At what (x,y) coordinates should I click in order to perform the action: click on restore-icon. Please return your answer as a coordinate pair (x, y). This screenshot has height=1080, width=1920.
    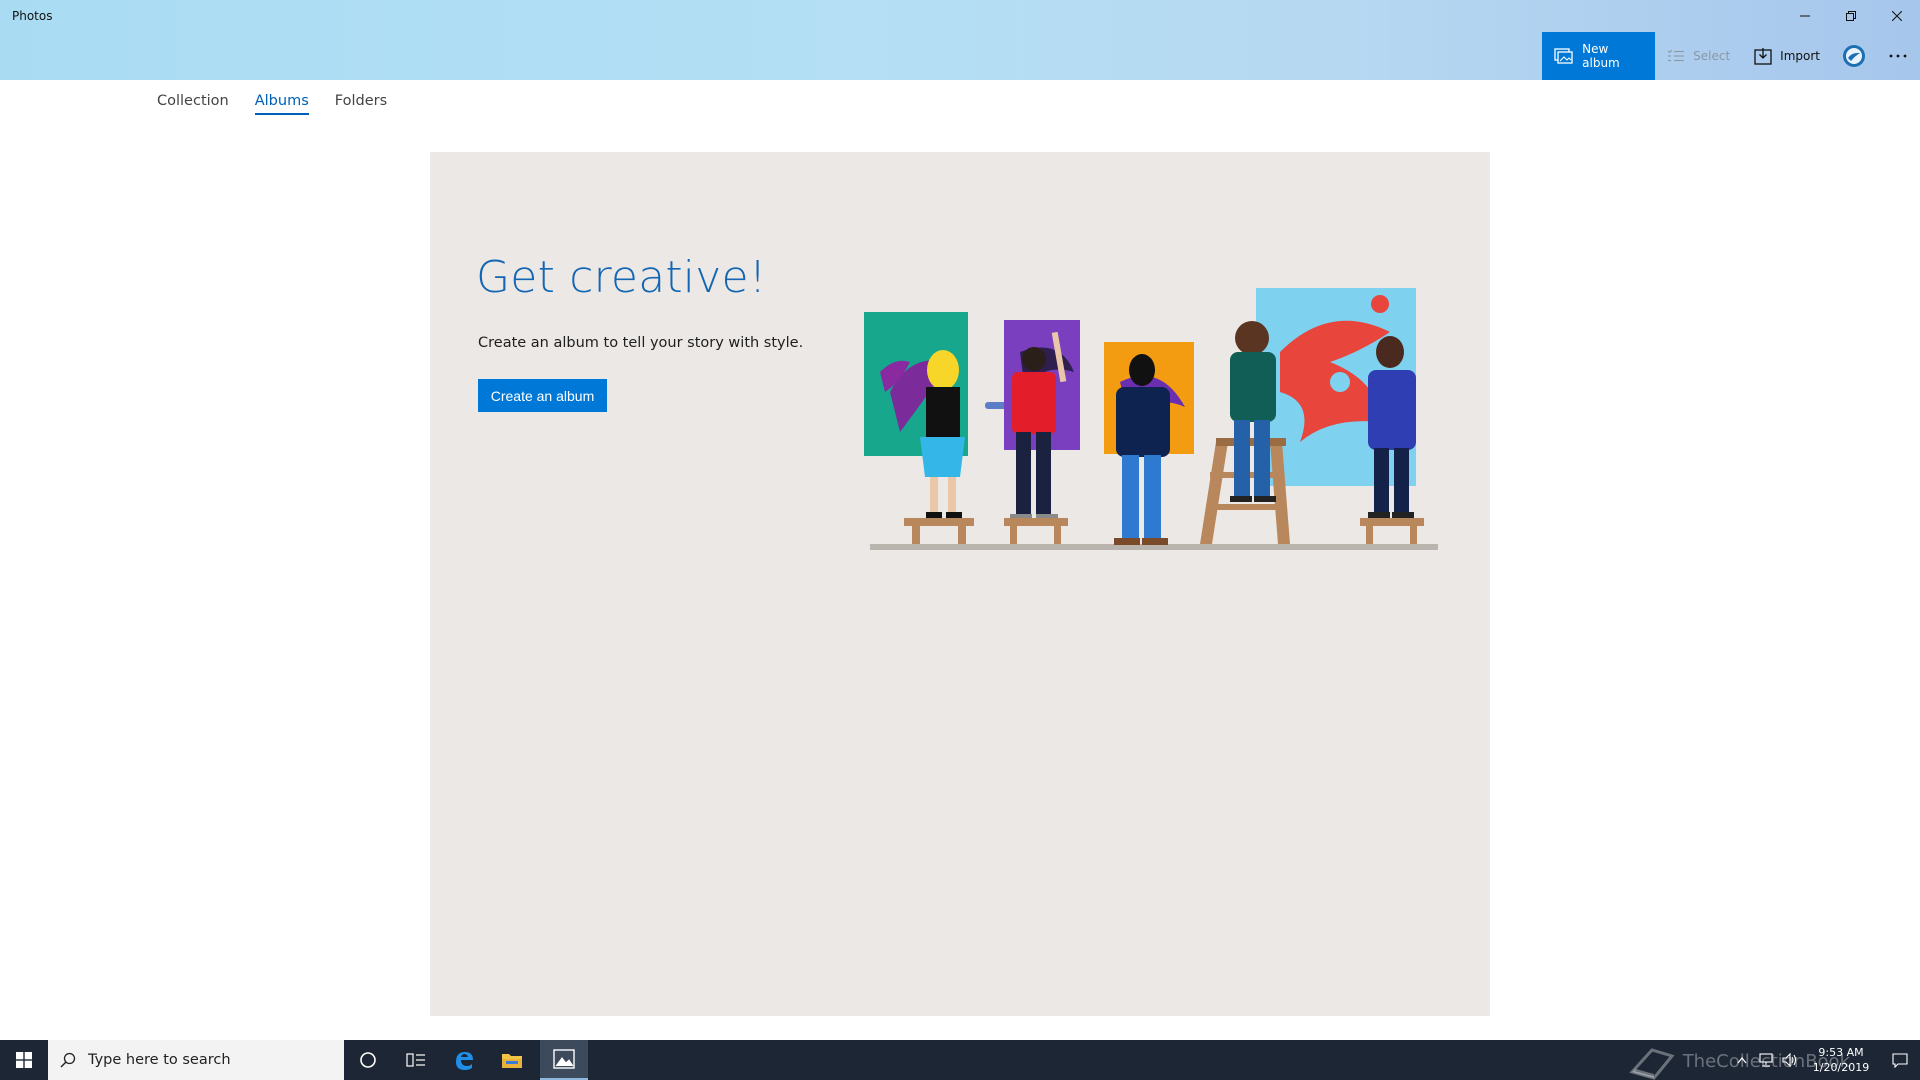
    Looking at the image, I should click on (1851, 16).